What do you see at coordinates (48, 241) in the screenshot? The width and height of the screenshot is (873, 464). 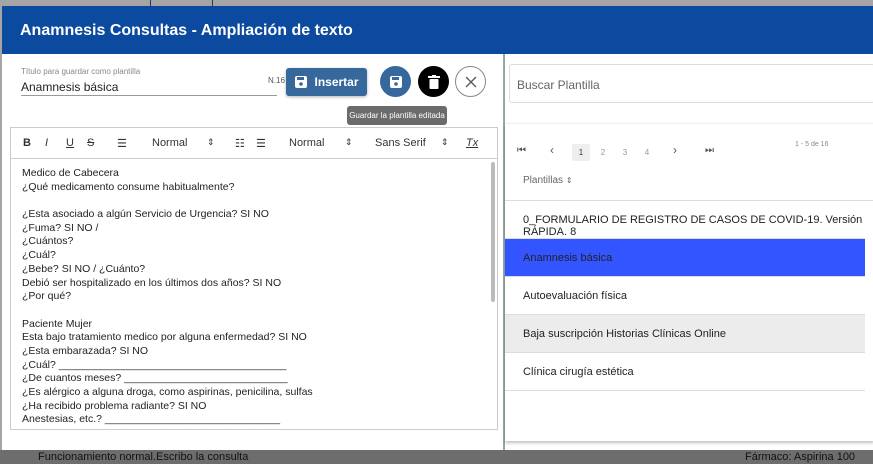 I see `editor-line: ¿Cuántos?` at bounding box center [48, 241].